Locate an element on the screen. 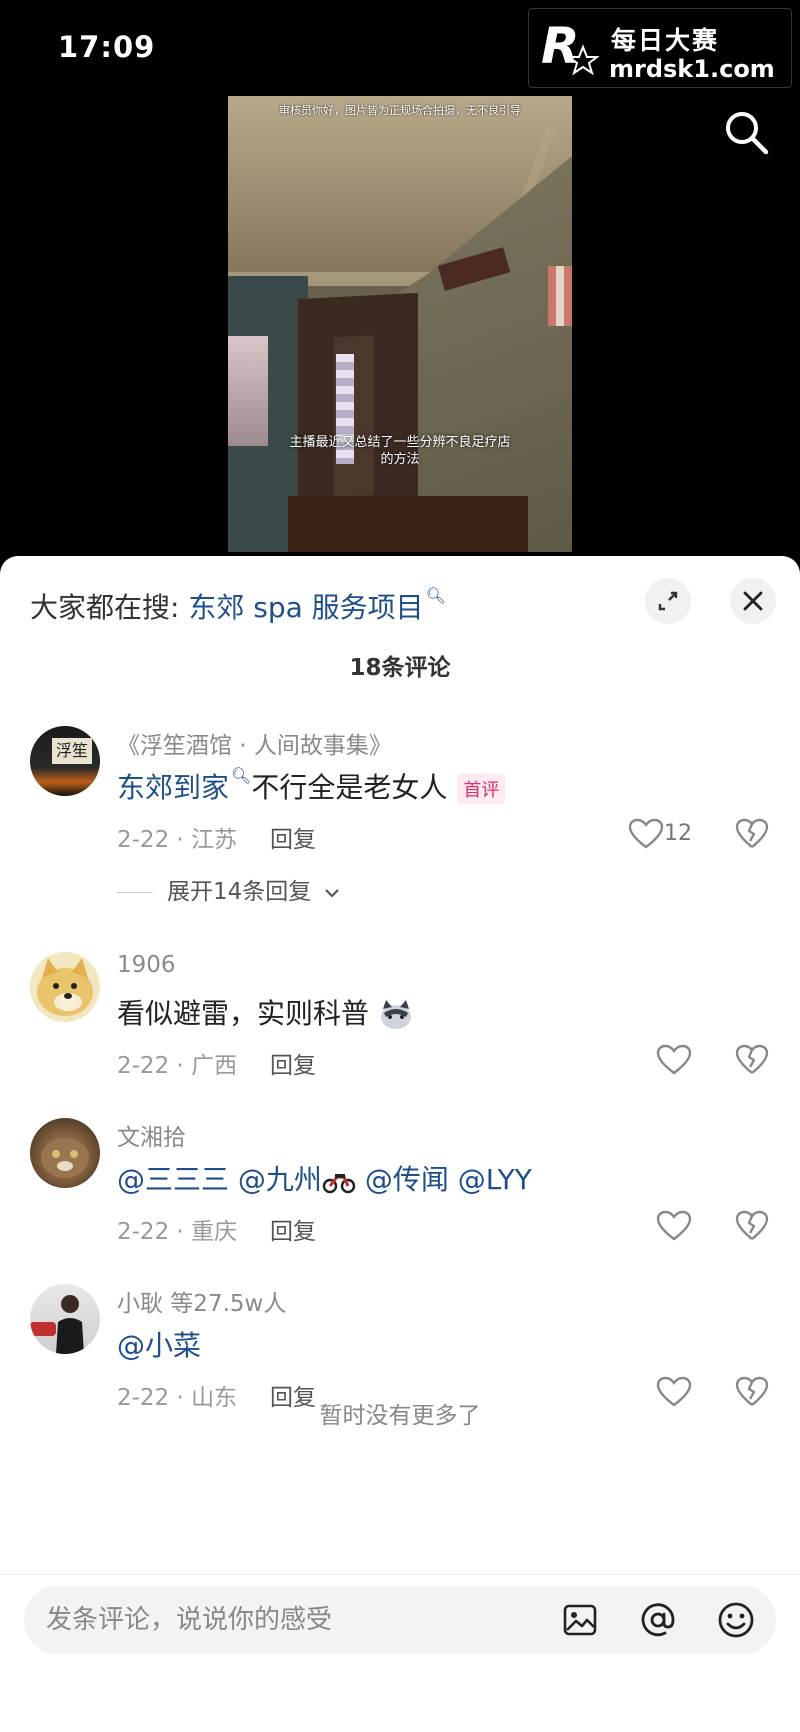 This screenshot has height=1732, width=800. comment-text: @三三三 @九州 @传闻 @LYY is located at coordinates (324, 1178).